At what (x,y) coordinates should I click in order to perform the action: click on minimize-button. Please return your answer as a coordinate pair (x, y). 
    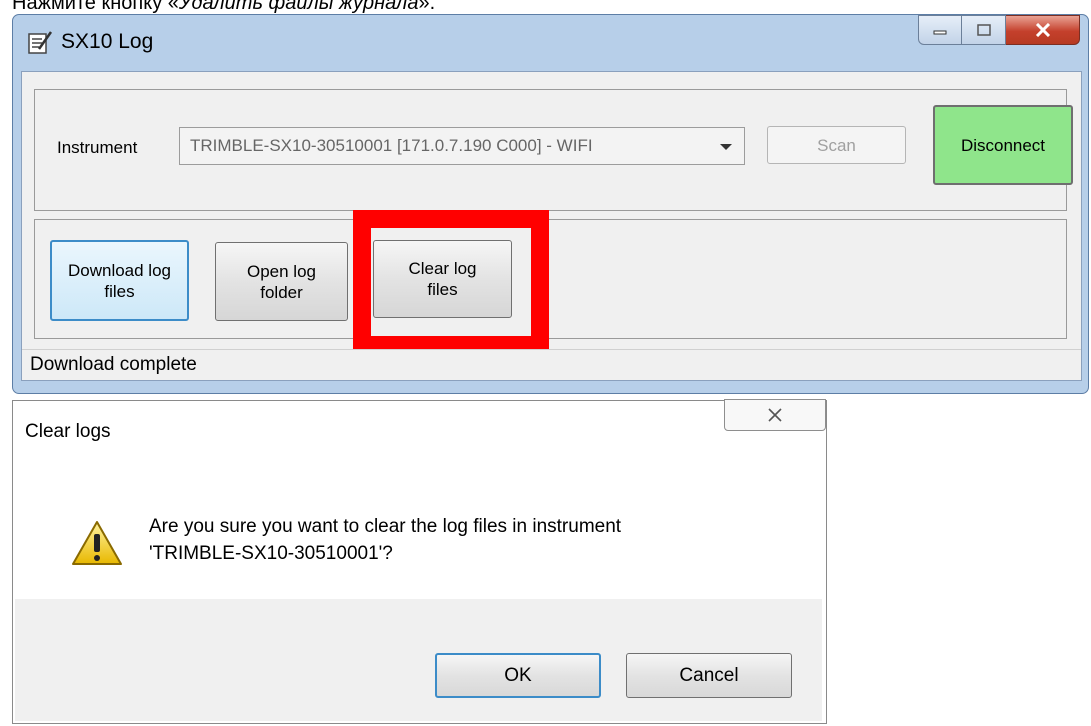
    Looking at the image, I should click on (940, 30).